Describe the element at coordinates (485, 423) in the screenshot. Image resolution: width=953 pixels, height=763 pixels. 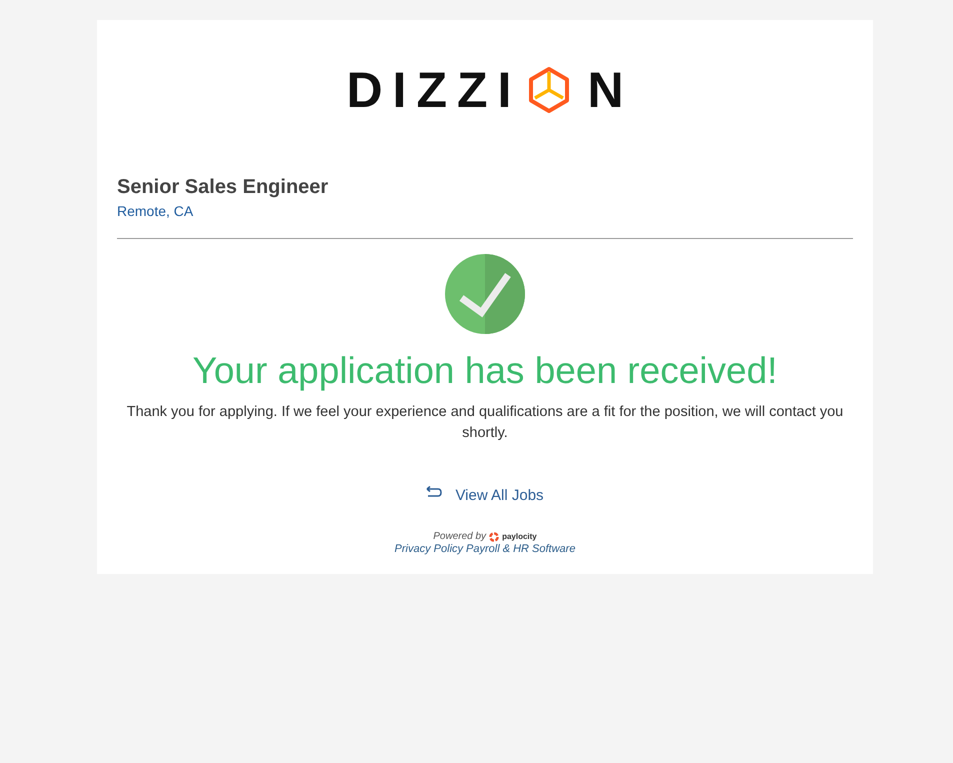
I see `confirmation-message: Thank you for applying. If we feel your experience and qualifications are a fit for the position, we will contact you shortly.` at that location.